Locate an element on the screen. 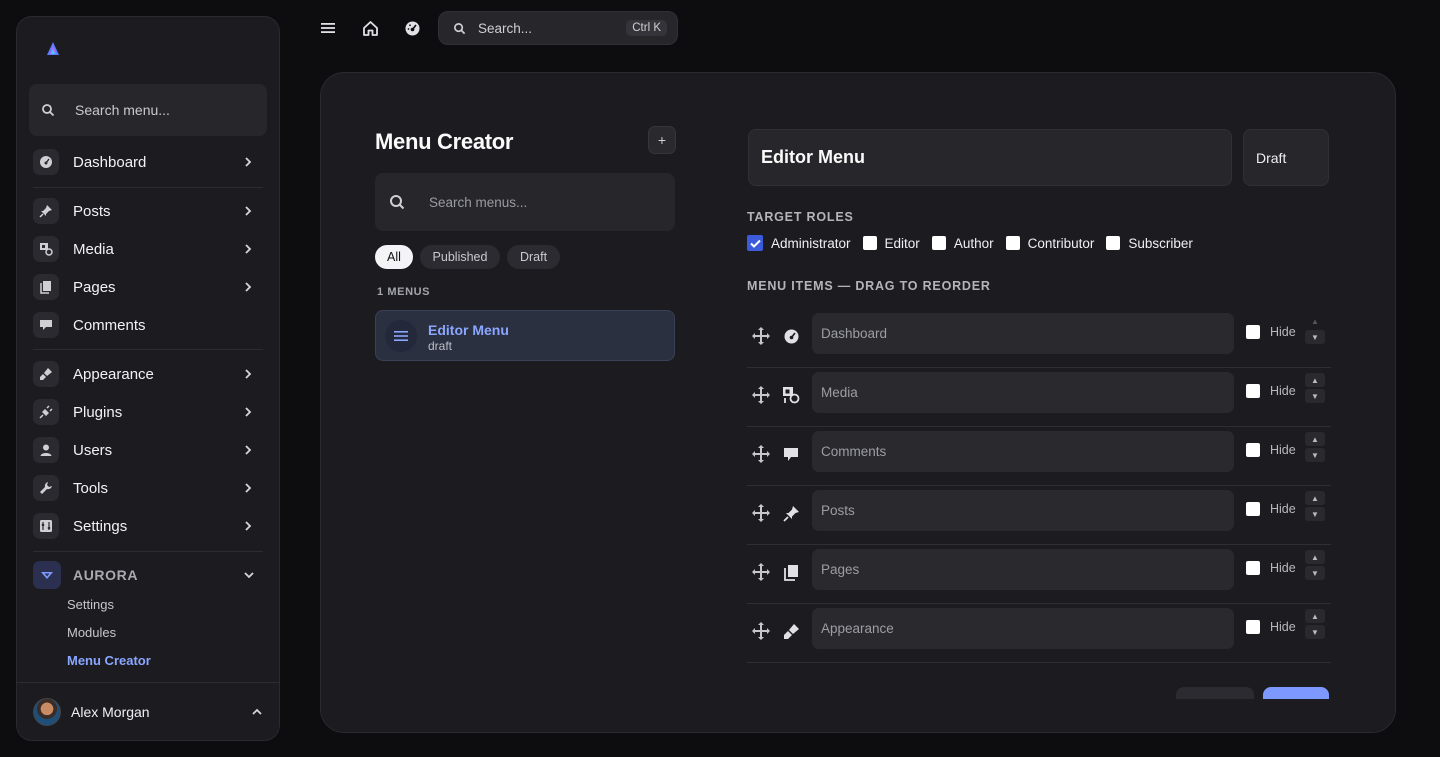 The image size is (1440, 757). menu-item-row: Media Hide ▲ ▼ is located at coordinates (1039, 397).